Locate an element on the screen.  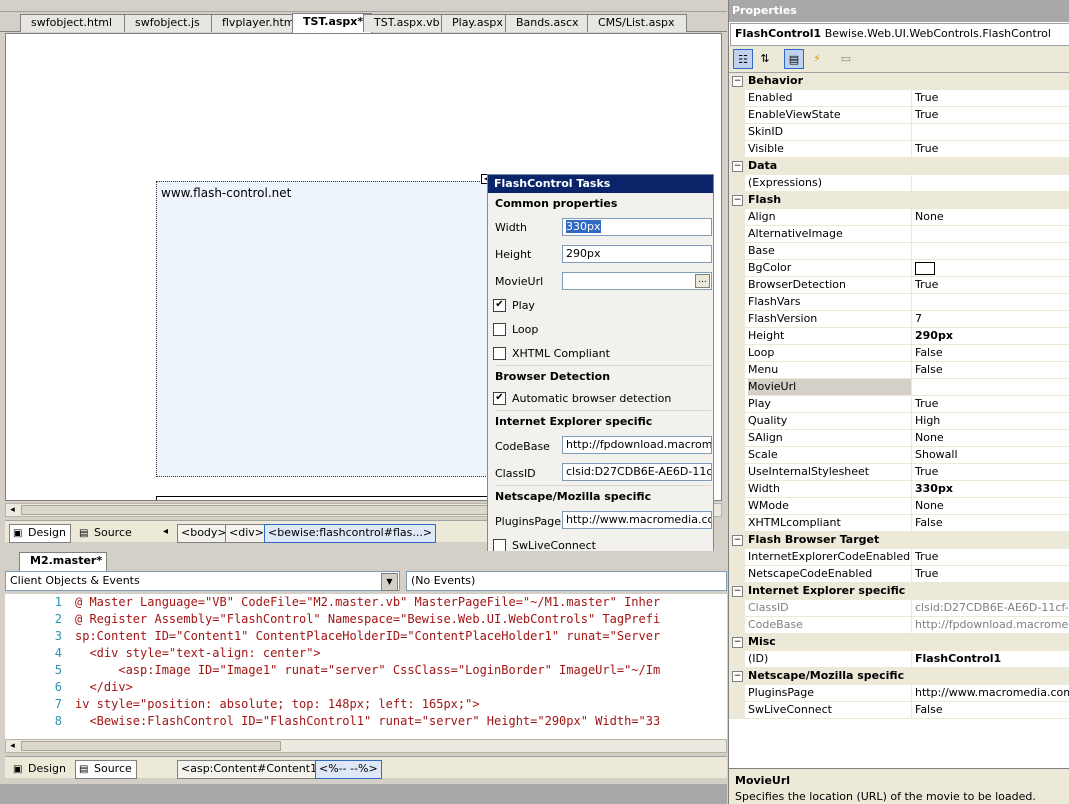
property-pages-icon: ▭ is located at coordinates (846, 59).